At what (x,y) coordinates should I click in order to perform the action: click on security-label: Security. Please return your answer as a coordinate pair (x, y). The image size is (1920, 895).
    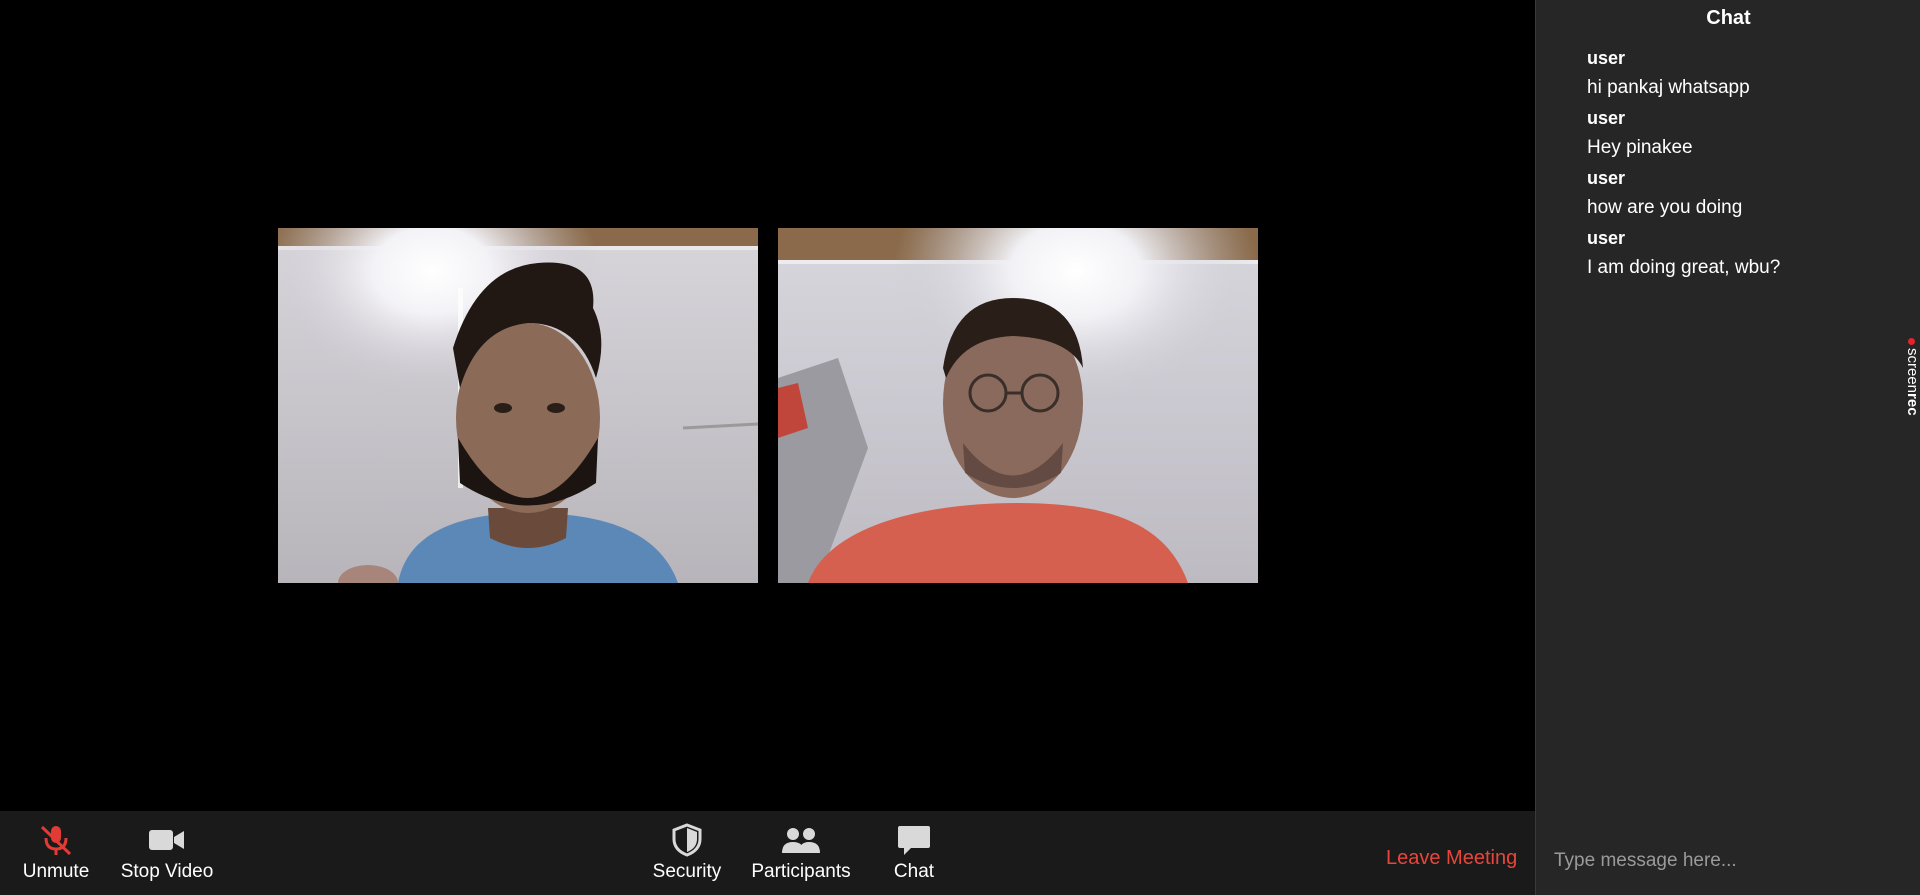
    Looking at the image, I should click on (687, 871).